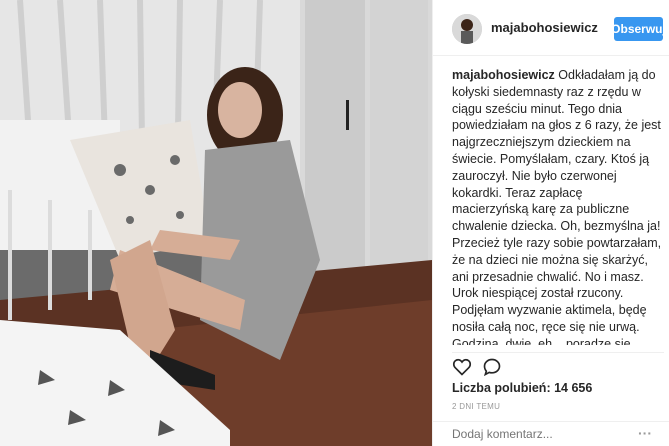  Describe the element at coordinates (522, 388) in the screenshot. I see `likes-count: Liczba polubień: 14 656` at that location.